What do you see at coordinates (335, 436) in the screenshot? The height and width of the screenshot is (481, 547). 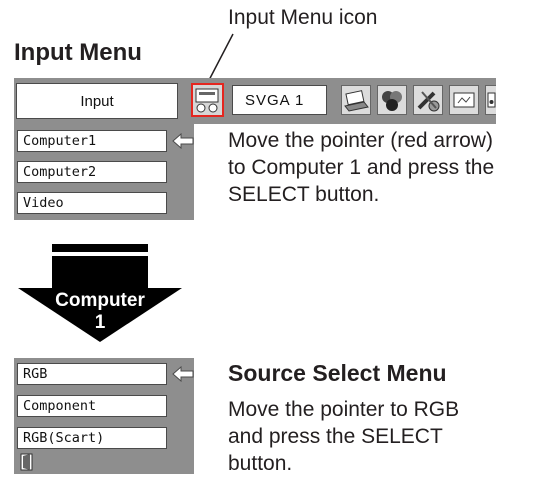 I see `instruction-line: and press the SELECT` at bounding box center [335, 436].